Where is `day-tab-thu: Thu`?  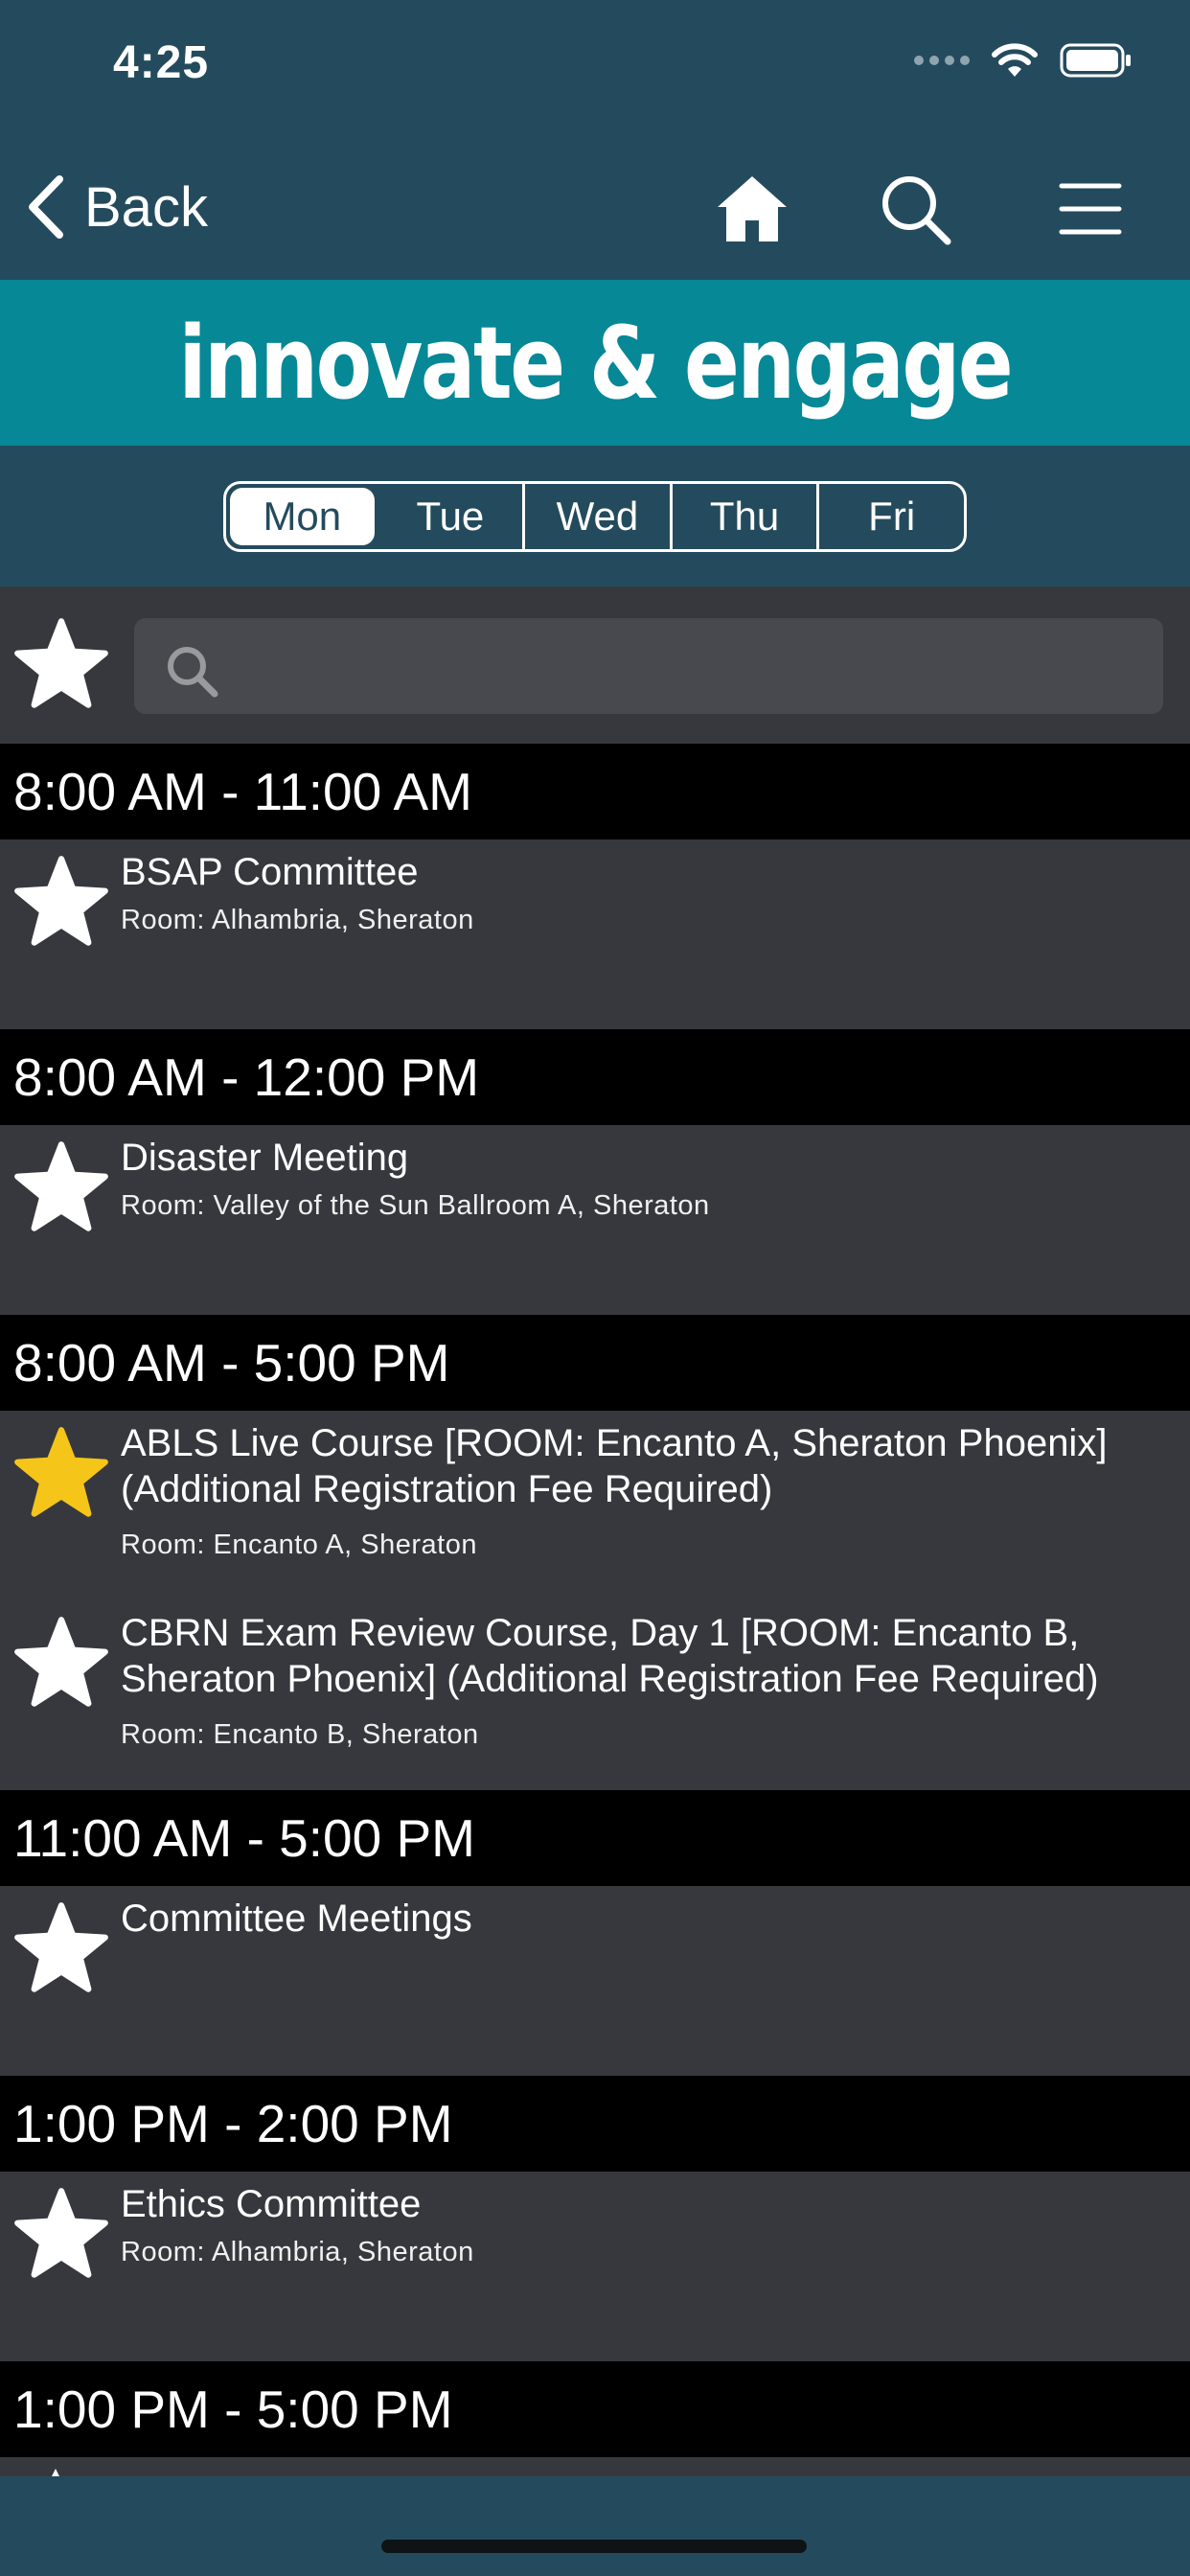
day-tab-thu: Thu is located at coordinates (743, 516).